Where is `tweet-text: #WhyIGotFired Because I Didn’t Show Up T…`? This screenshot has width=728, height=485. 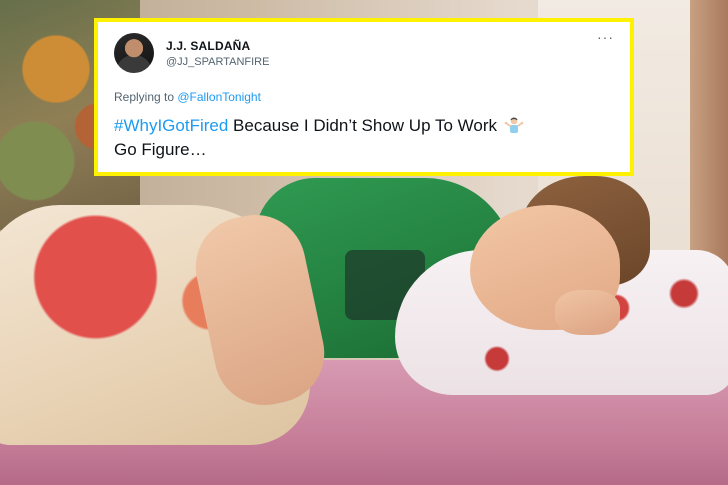
tweet-text: #WhyIGotFired Because I Didn’t Show Up T… is located at coordinates (364, 138).